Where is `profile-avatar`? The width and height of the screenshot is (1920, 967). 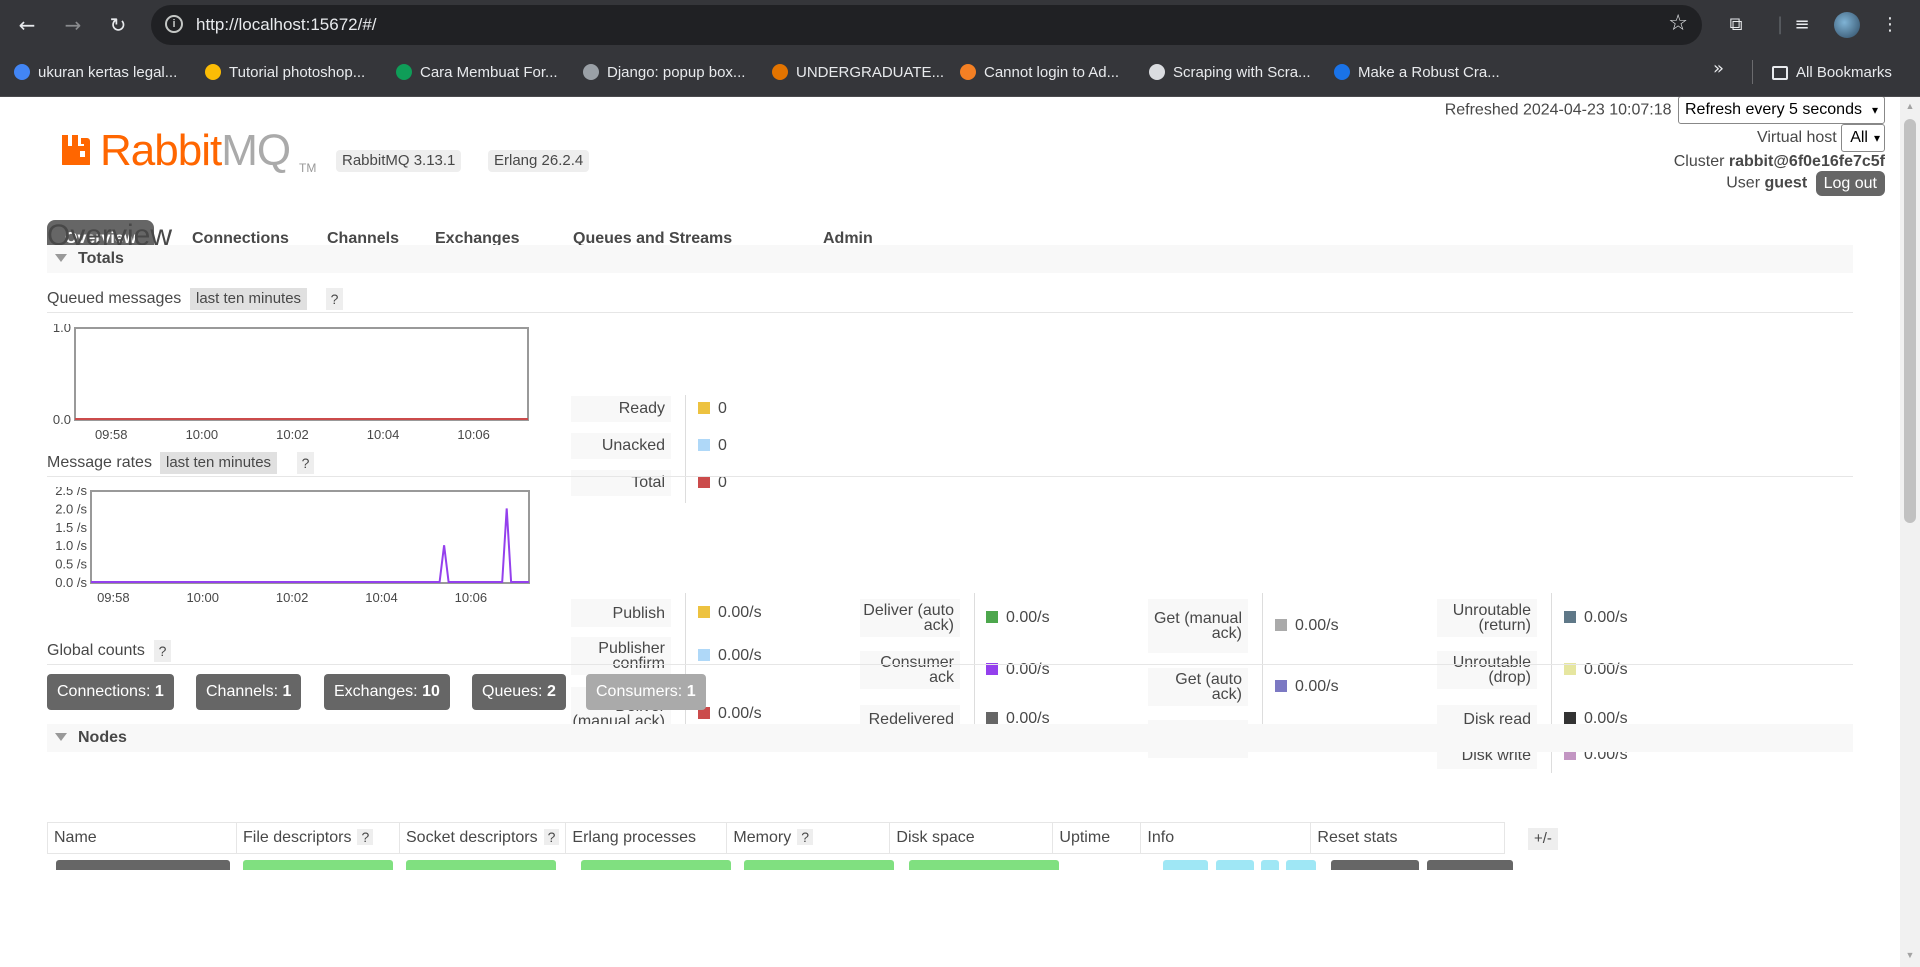
profile-avatar is located at coordinates (1847, 25).